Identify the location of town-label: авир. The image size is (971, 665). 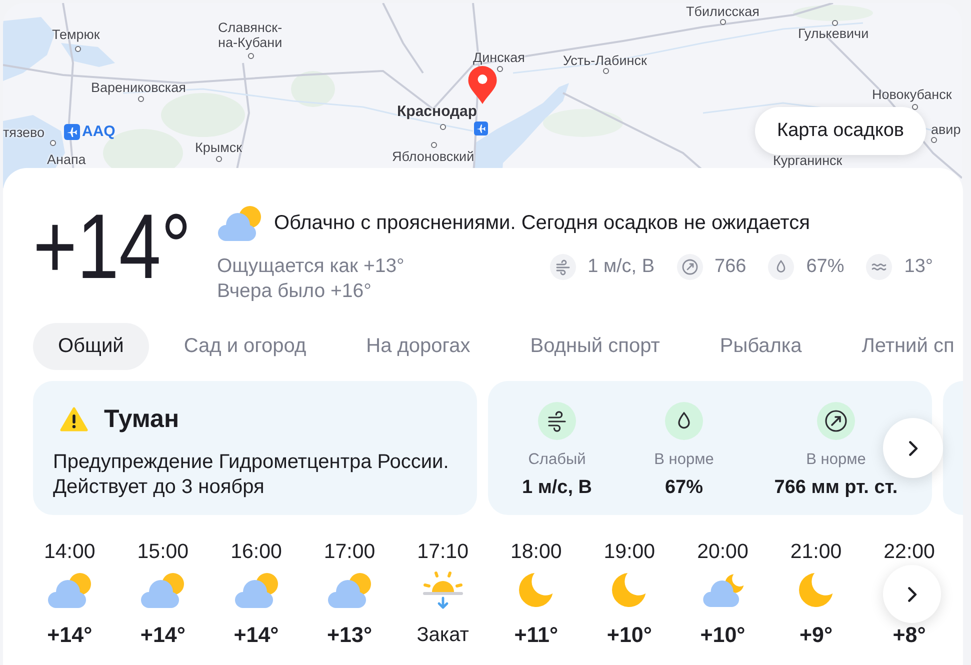
(946, 129).